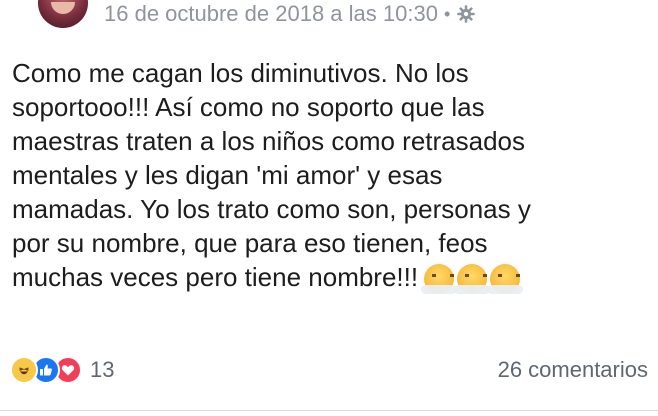  I want to click on haha-icon, so click(24, 370).